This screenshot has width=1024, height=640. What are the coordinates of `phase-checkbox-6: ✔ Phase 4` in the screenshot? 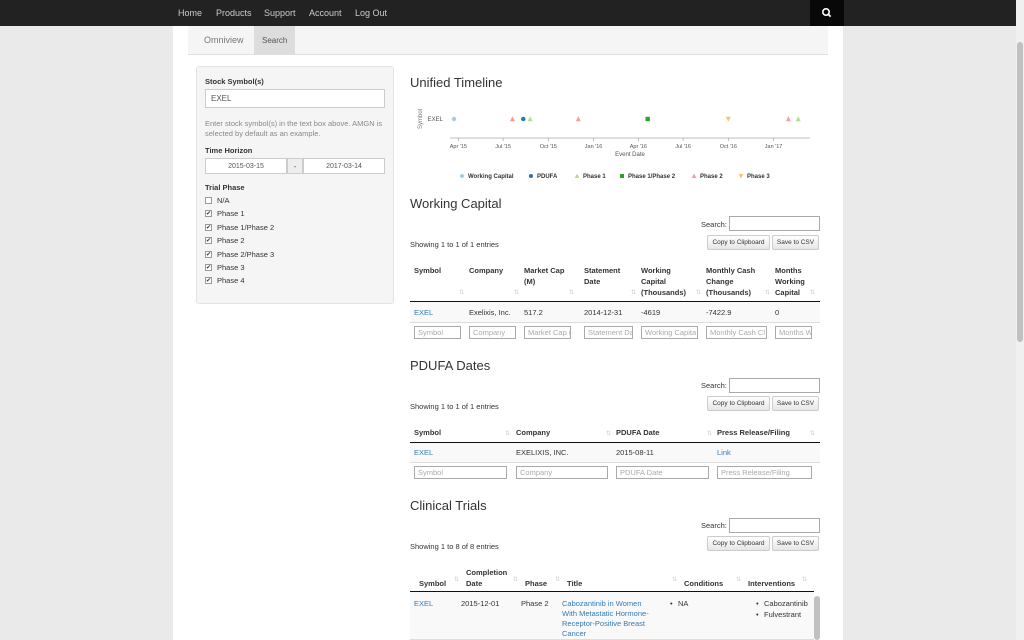 It's located at (225, 280).